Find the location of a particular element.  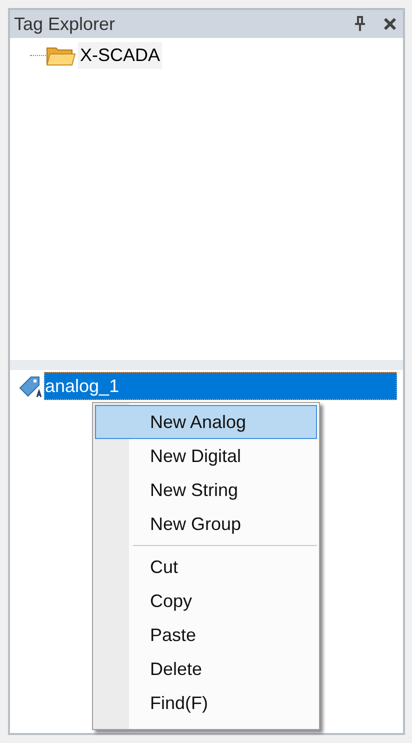

menu-item: Paste is located at coordinates (206, 635).